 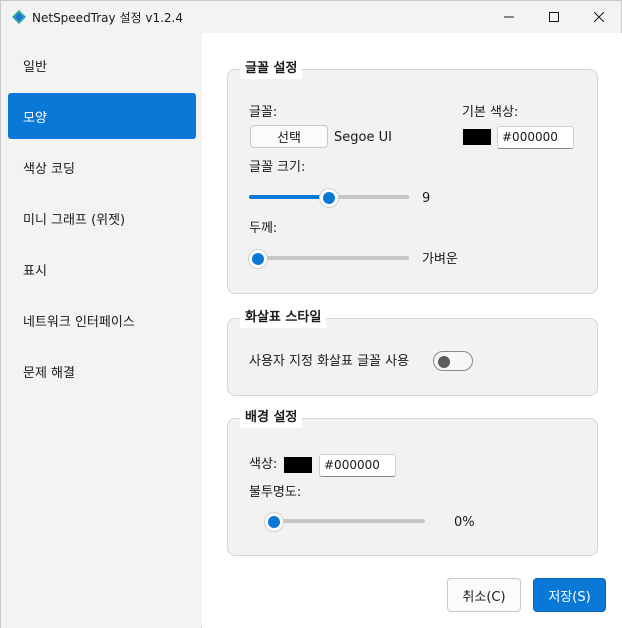 I want to click on group-title: 글꼴 설정, so click(x=271, y=69).